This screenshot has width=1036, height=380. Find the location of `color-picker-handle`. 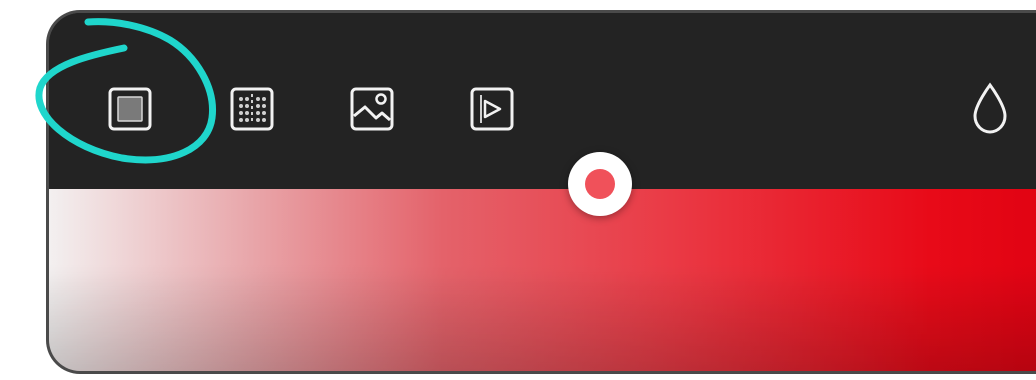

color-picker-handle is located at coordinates (600, 184).